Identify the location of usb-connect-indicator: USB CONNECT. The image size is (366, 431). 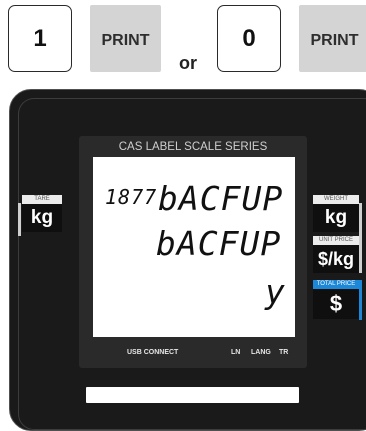
(153, 352).